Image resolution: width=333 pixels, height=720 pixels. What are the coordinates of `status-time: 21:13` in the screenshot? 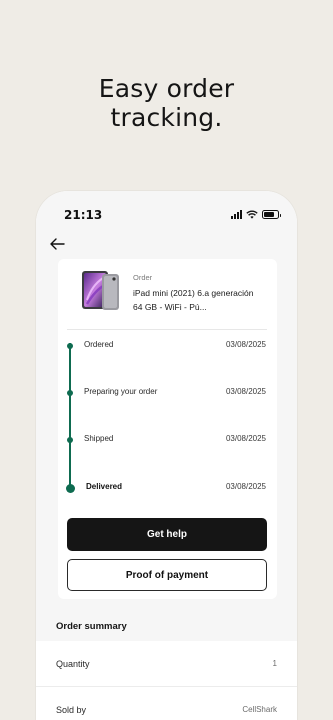 It's located at (83, 215).